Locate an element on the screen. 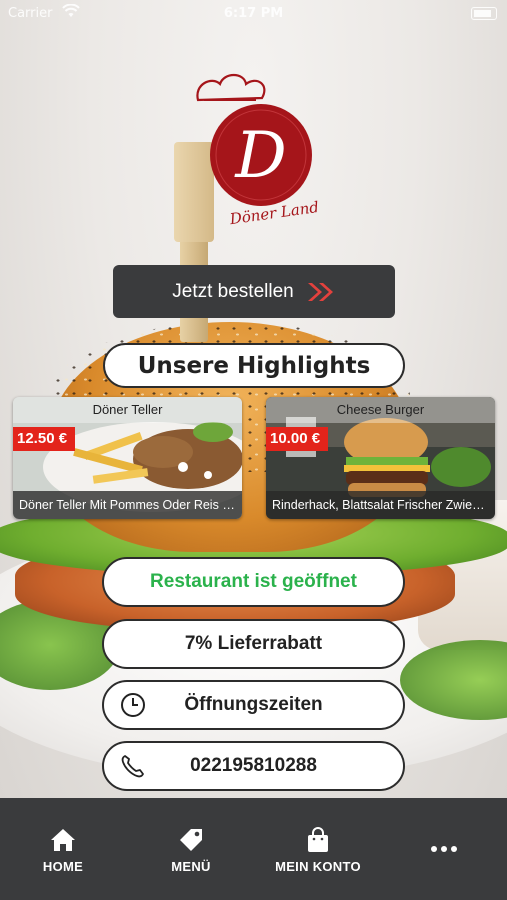 This screenshot has height=900, width=507. status-bar: Carrier 6:17 PM is located at coordinates (253, 14).